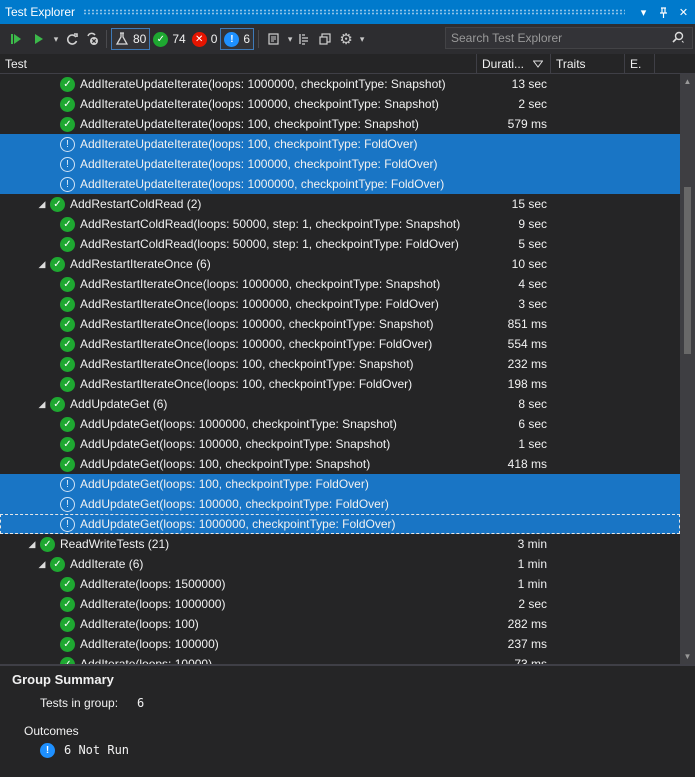 The width and height of the screenshot is (695, 777). Describe the element at coordinates (325, 39) in the screenshot. I see `copy-icon` at that location.